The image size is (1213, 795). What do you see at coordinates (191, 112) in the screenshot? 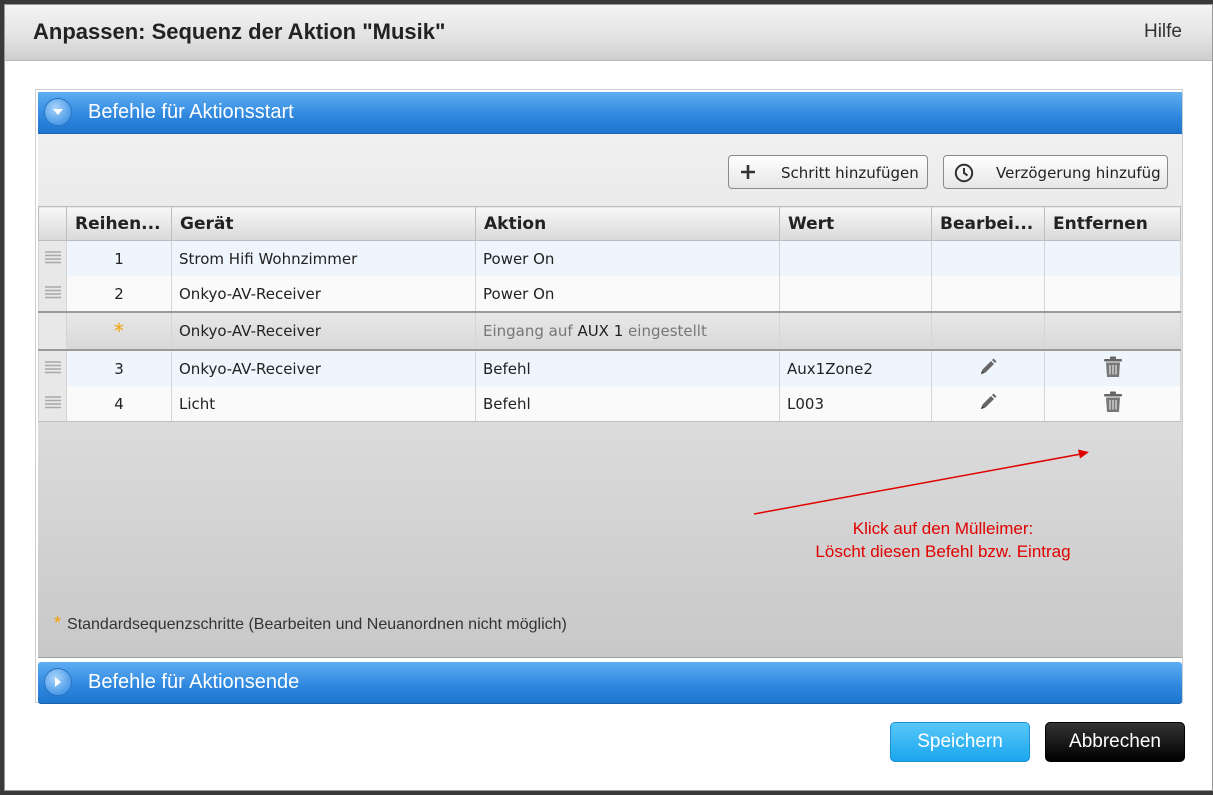
I see `section-label-start: Befehle für Aktionsstart` at bounding box center [191, 112].